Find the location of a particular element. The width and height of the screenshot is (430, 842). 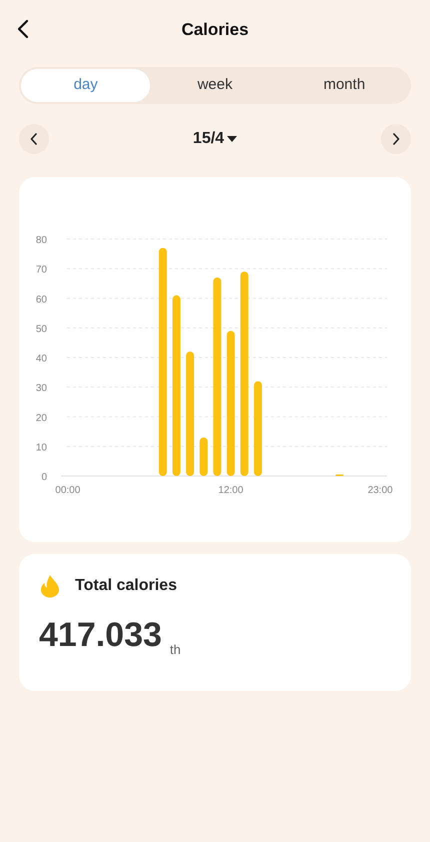

period-tab: week is located at coordinates (215, 85).